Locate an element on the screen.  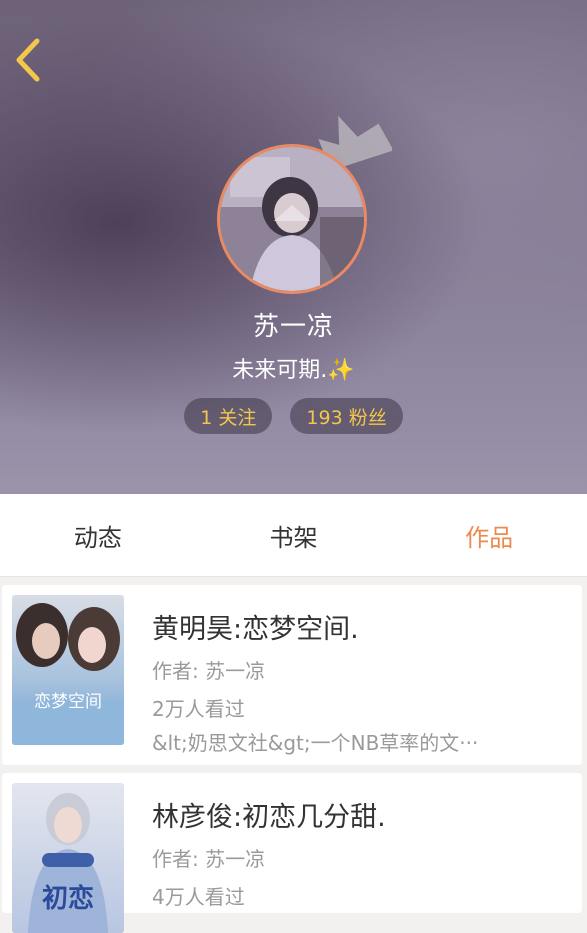
profile-name: 苏一凉 is located at coordinates (293, 327).